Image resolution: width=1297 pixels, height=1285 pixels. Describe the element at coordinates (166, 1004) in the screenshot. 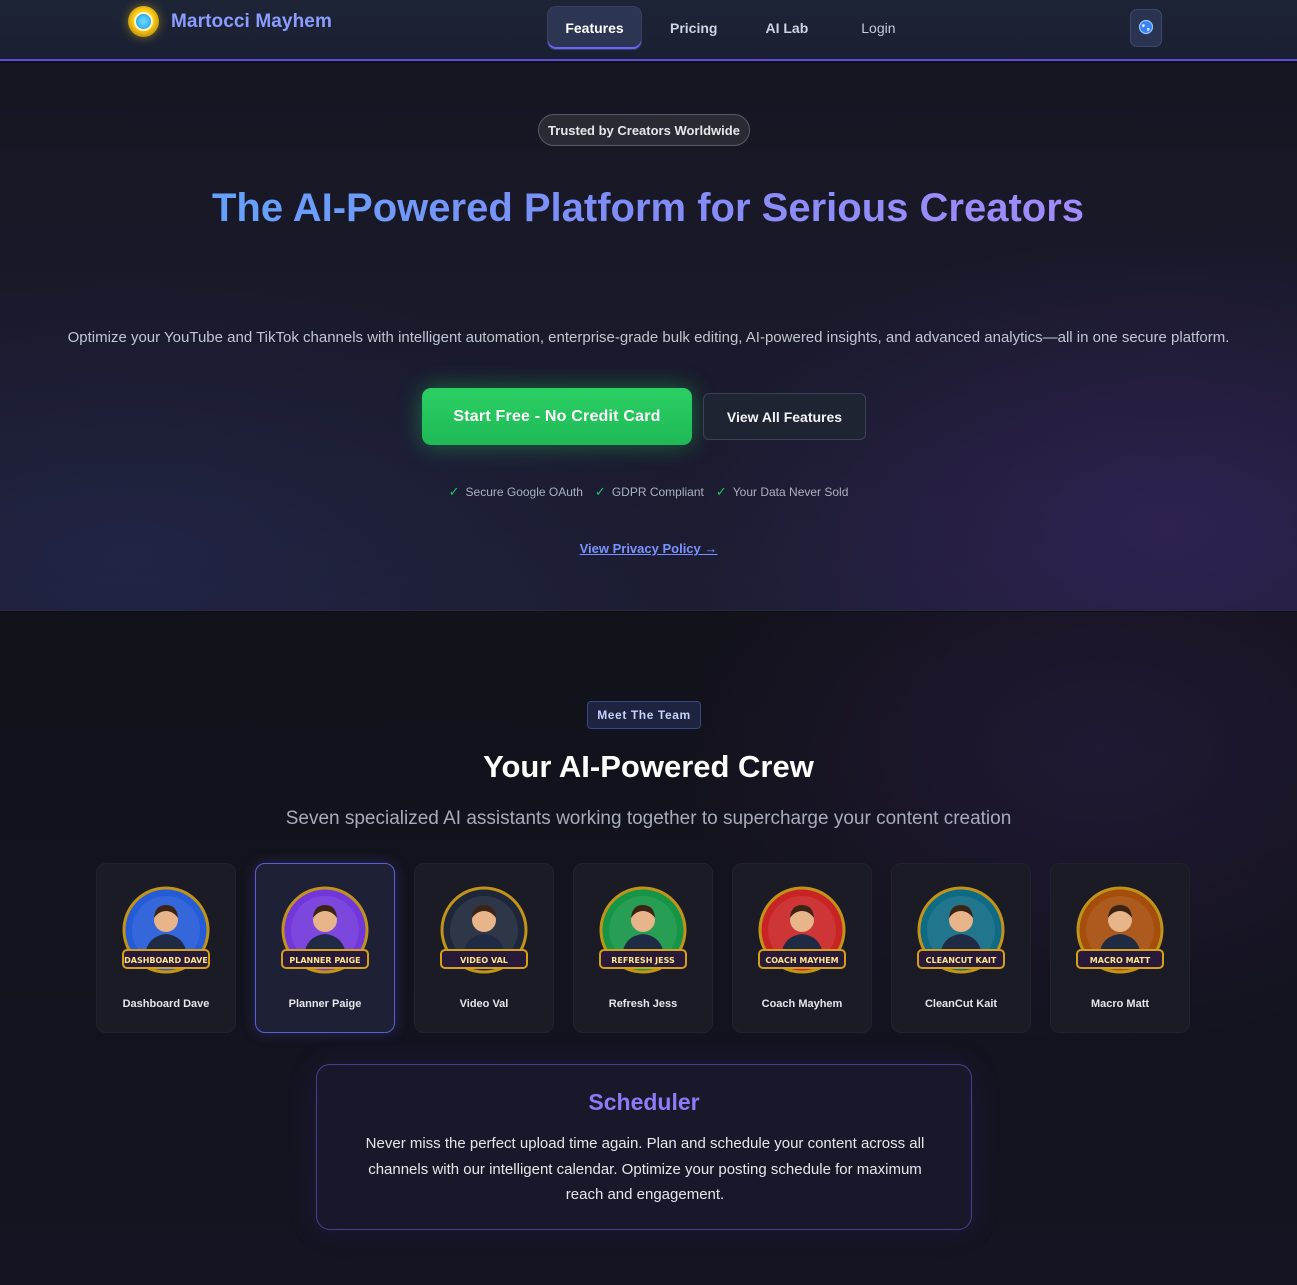

I see `crew-name: Dashboard Dave` at that location.